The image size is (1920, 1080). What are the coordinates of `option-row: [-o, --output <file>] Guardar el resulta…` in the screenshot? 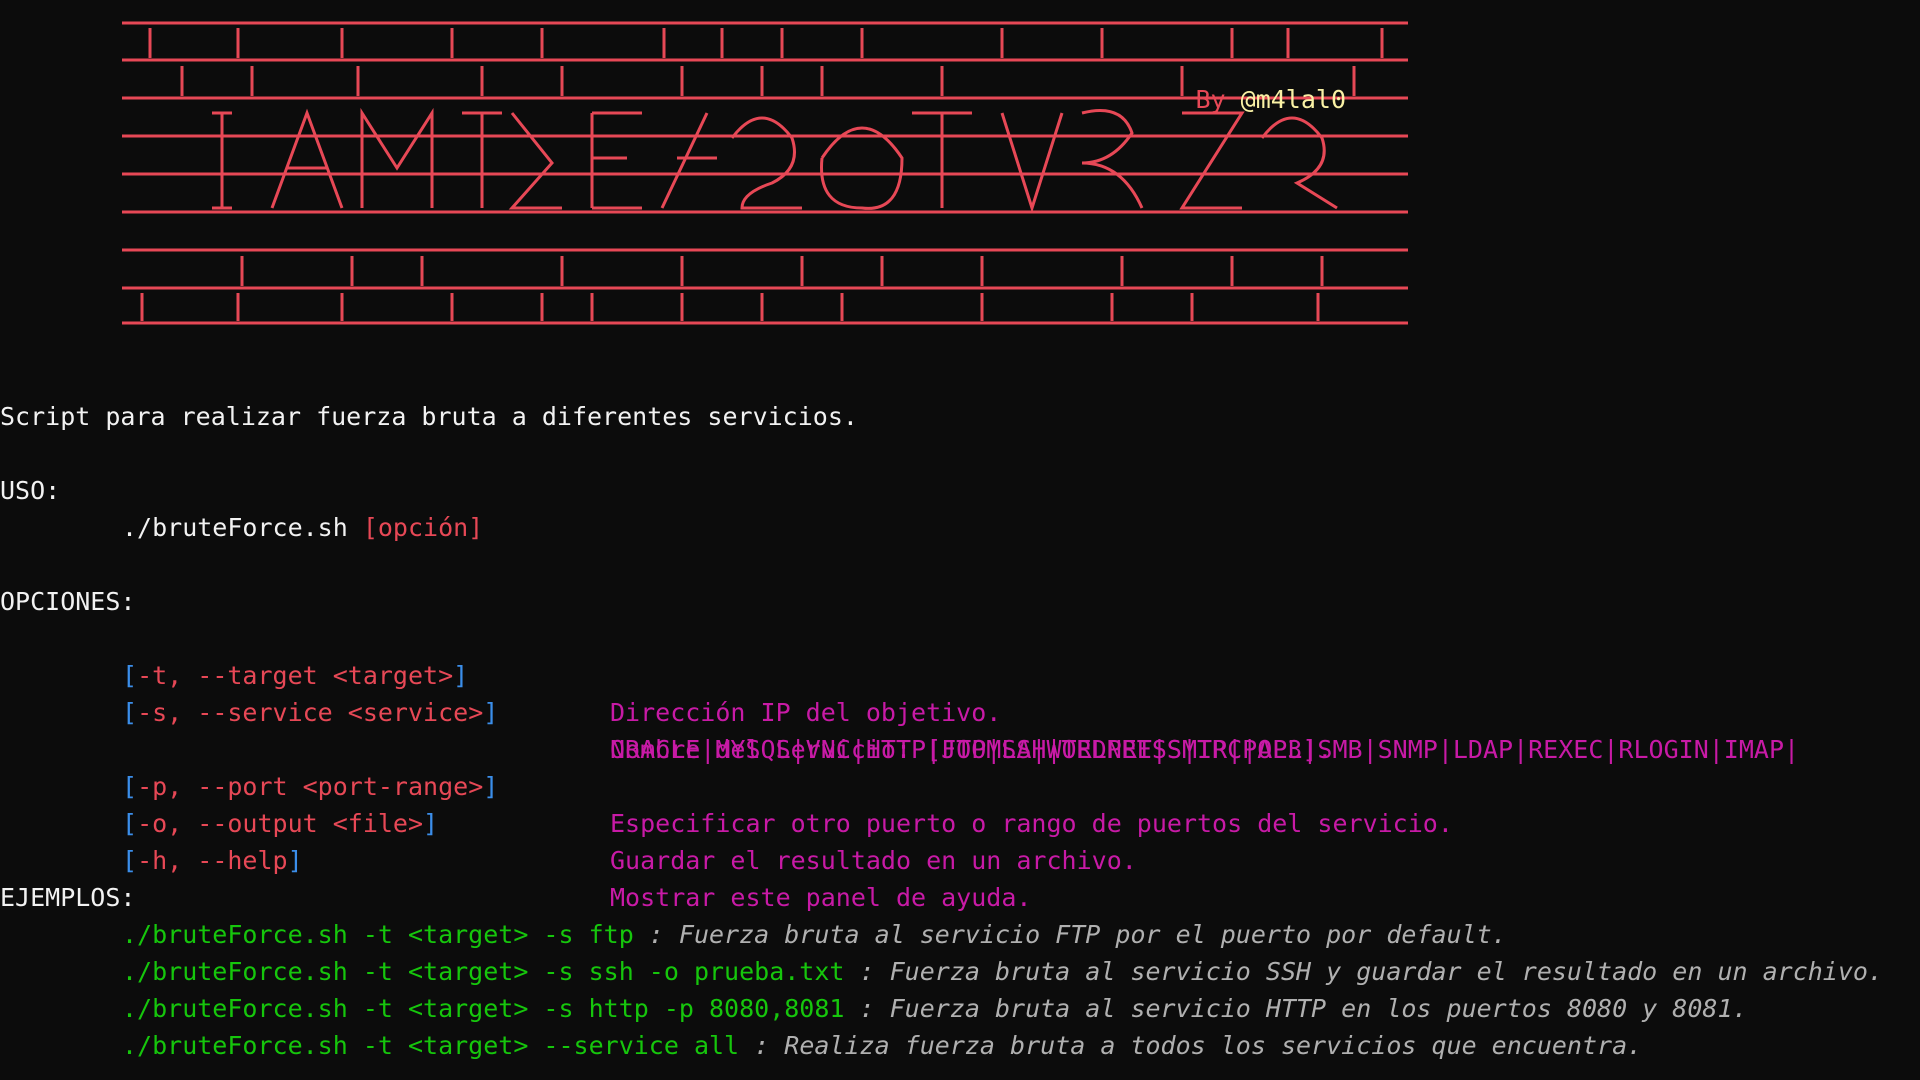 It's located at (950, 821).